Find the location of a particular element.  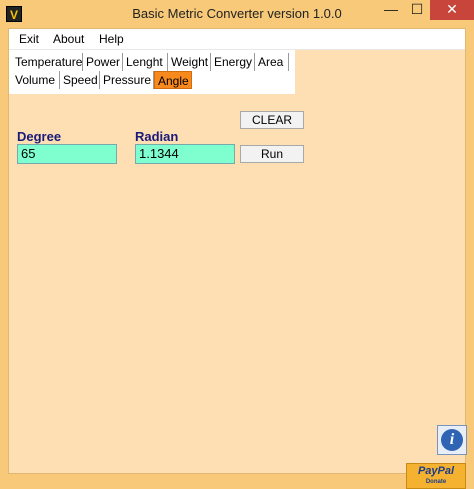

clear-button: CLEAR is located at coordinates (272, 120).